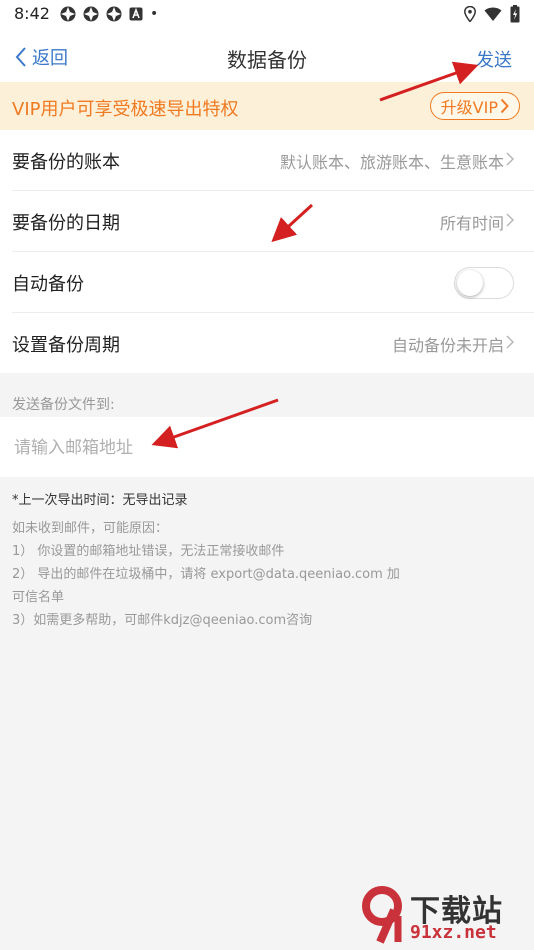 The height and width of the screenshot is (950, 534). I want to click on a-notification-icon, so click(136, 14).